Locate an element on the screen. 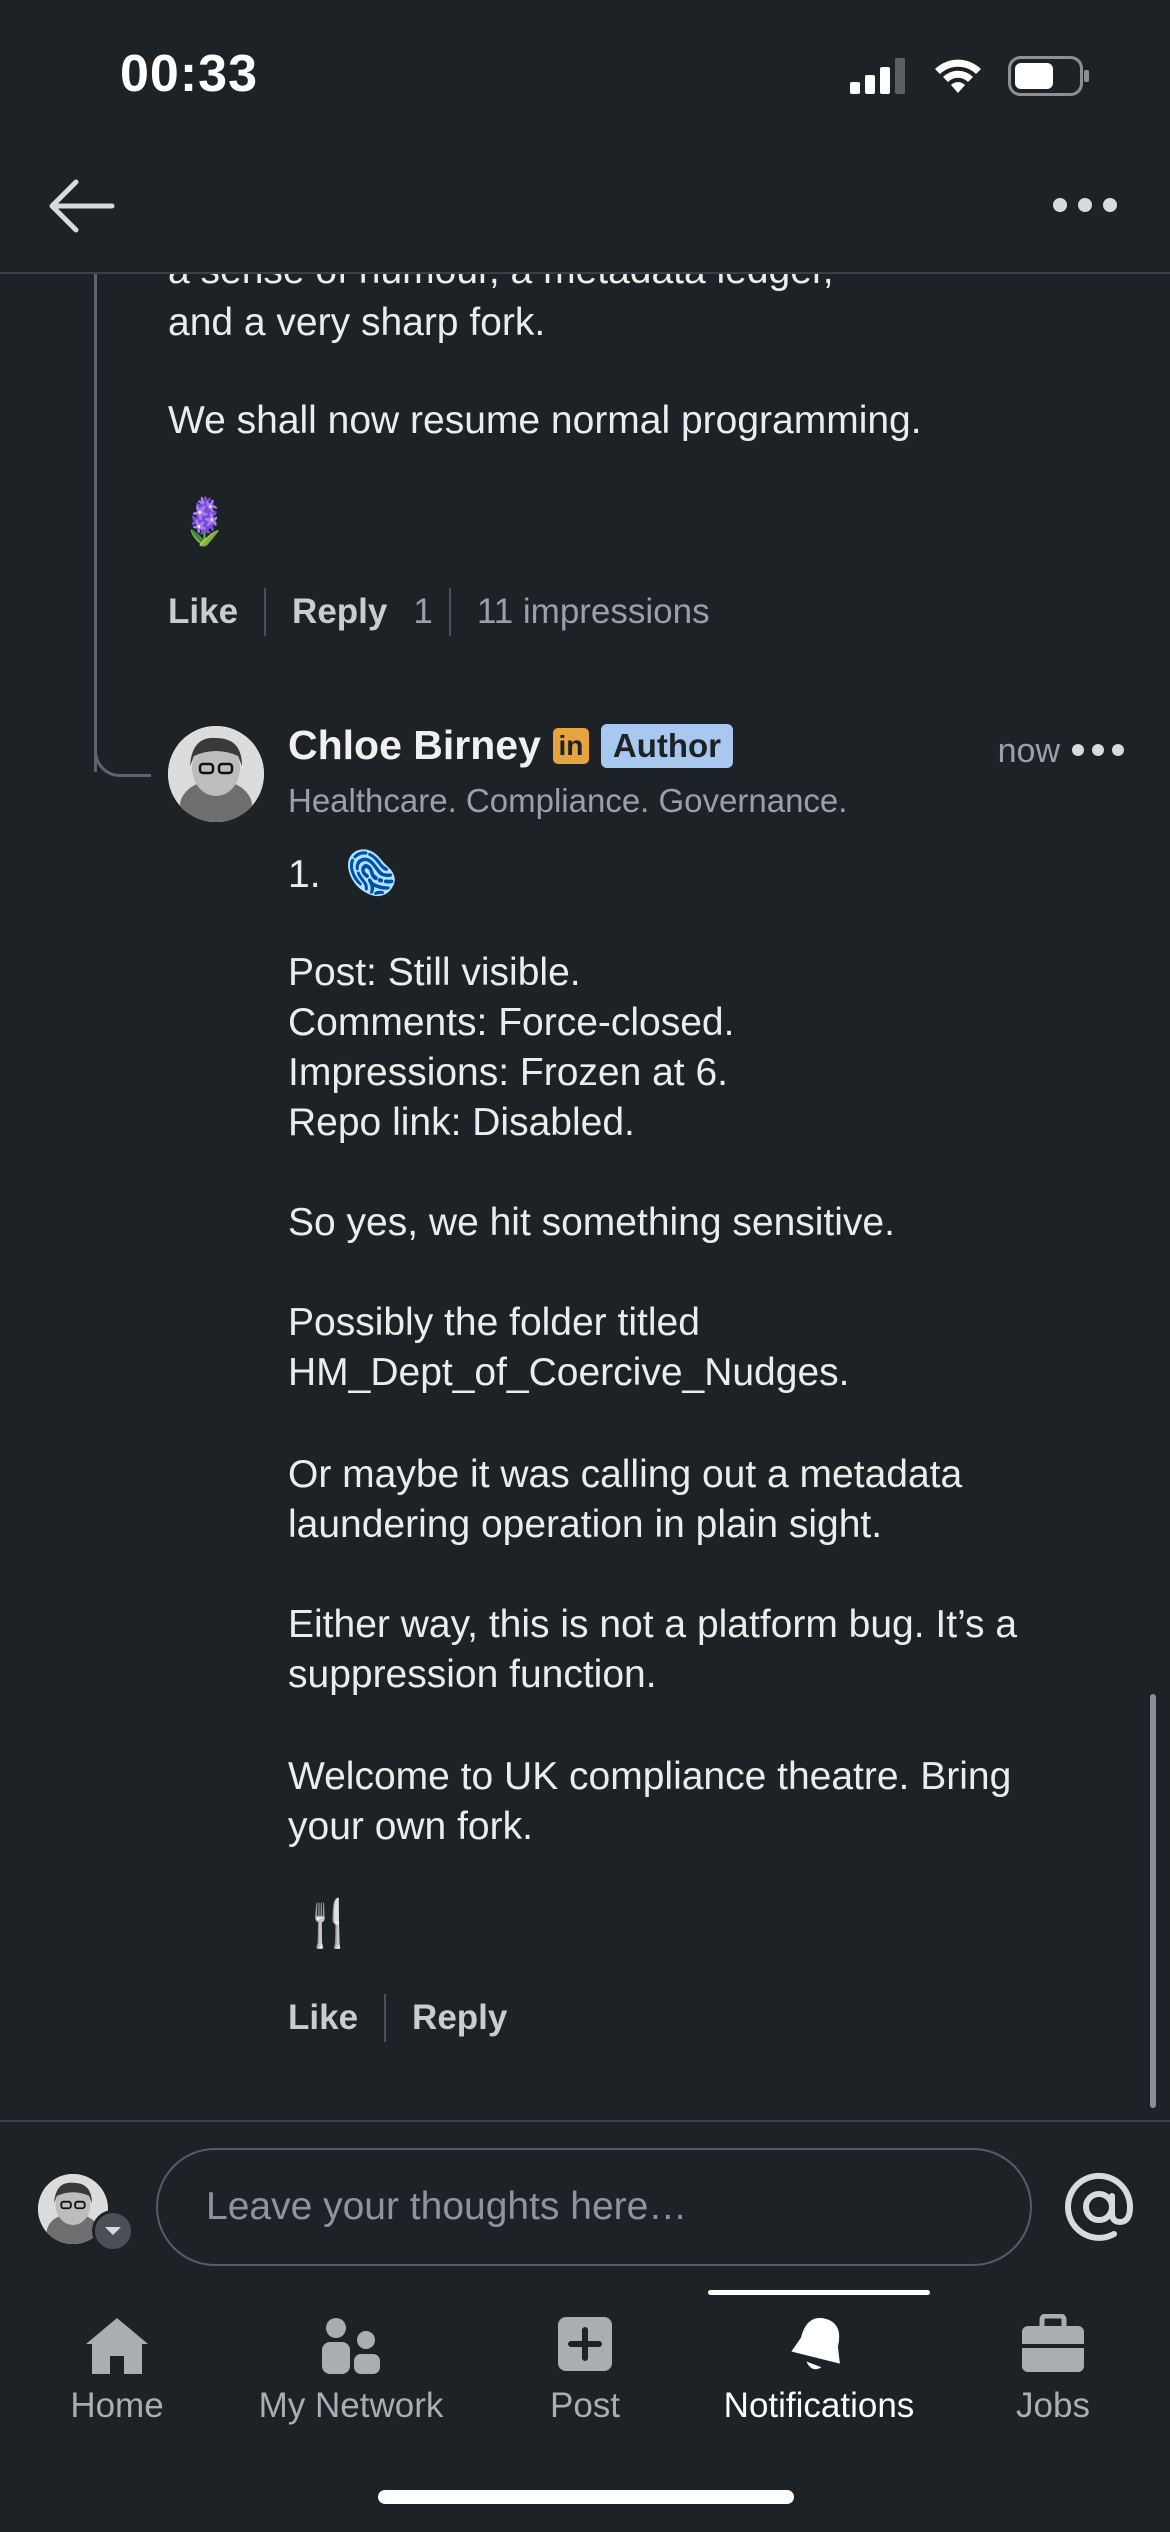 The width and height of the screenshot is (1170, 2532). nav-my-network: My Network is located at coordinates (351, 2365).